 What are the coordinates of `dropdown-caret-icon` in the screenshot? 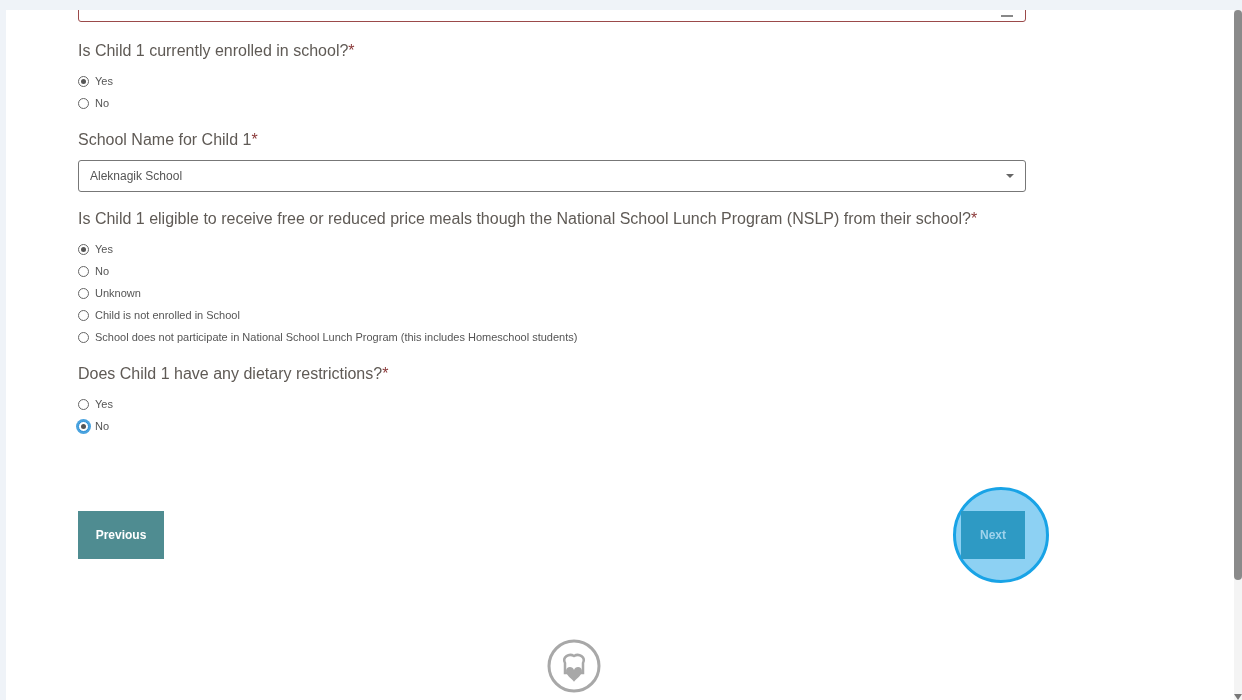 It's located at (1010, 176).